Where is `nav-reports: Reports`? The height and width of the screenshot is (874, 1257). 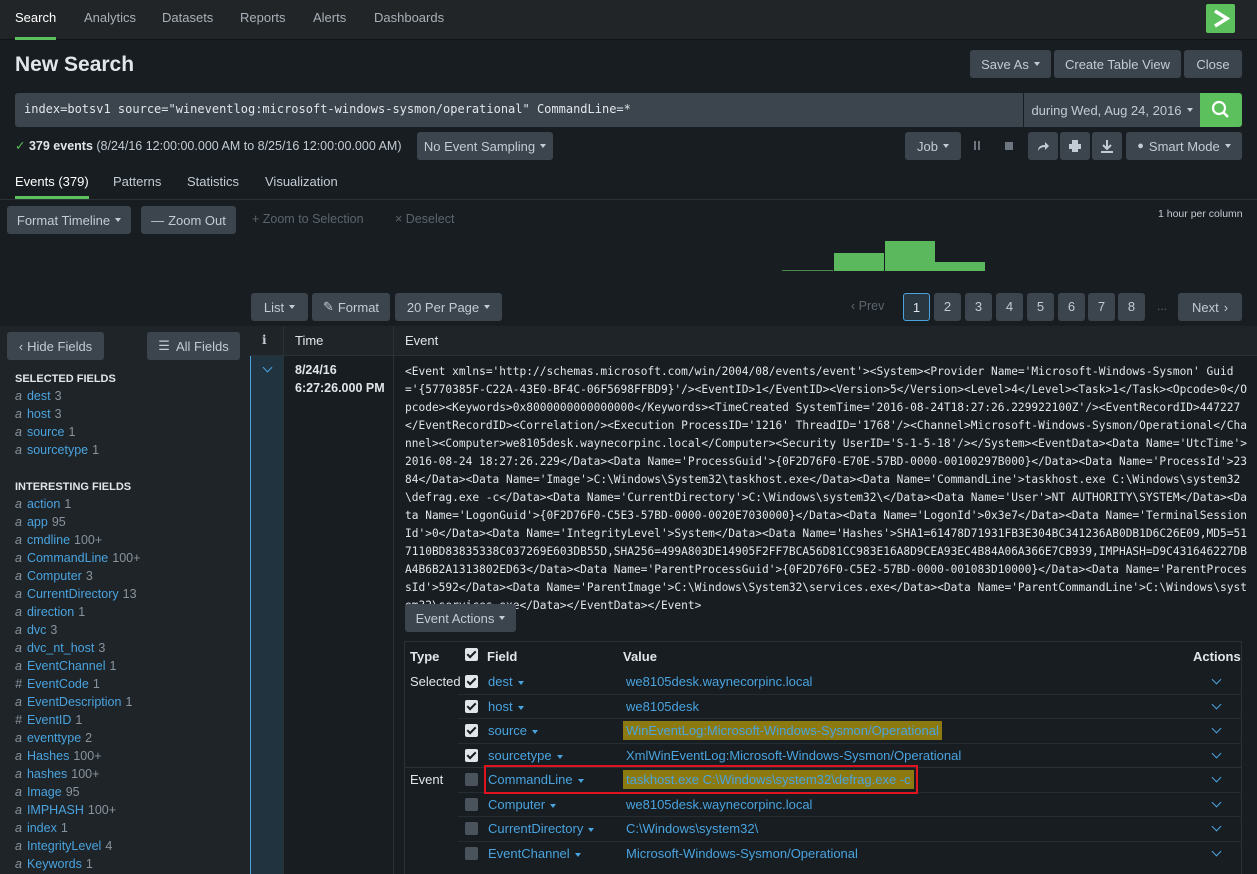
nav-reports: Reports is located at coordinates (263, 20).